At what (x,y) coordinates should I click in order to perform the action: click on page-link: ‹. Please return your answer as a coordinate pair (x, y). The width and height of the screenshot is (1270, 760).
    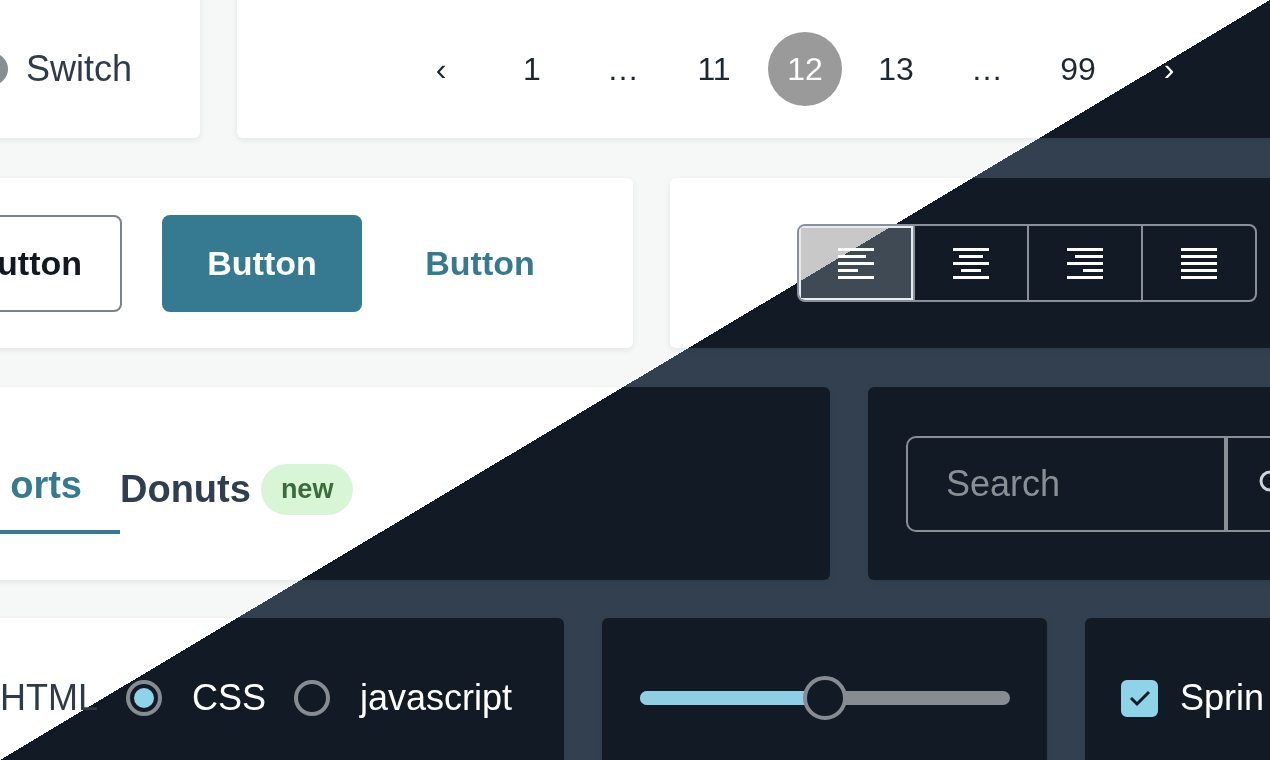
    Looking at the image, I should click on (441, 69).